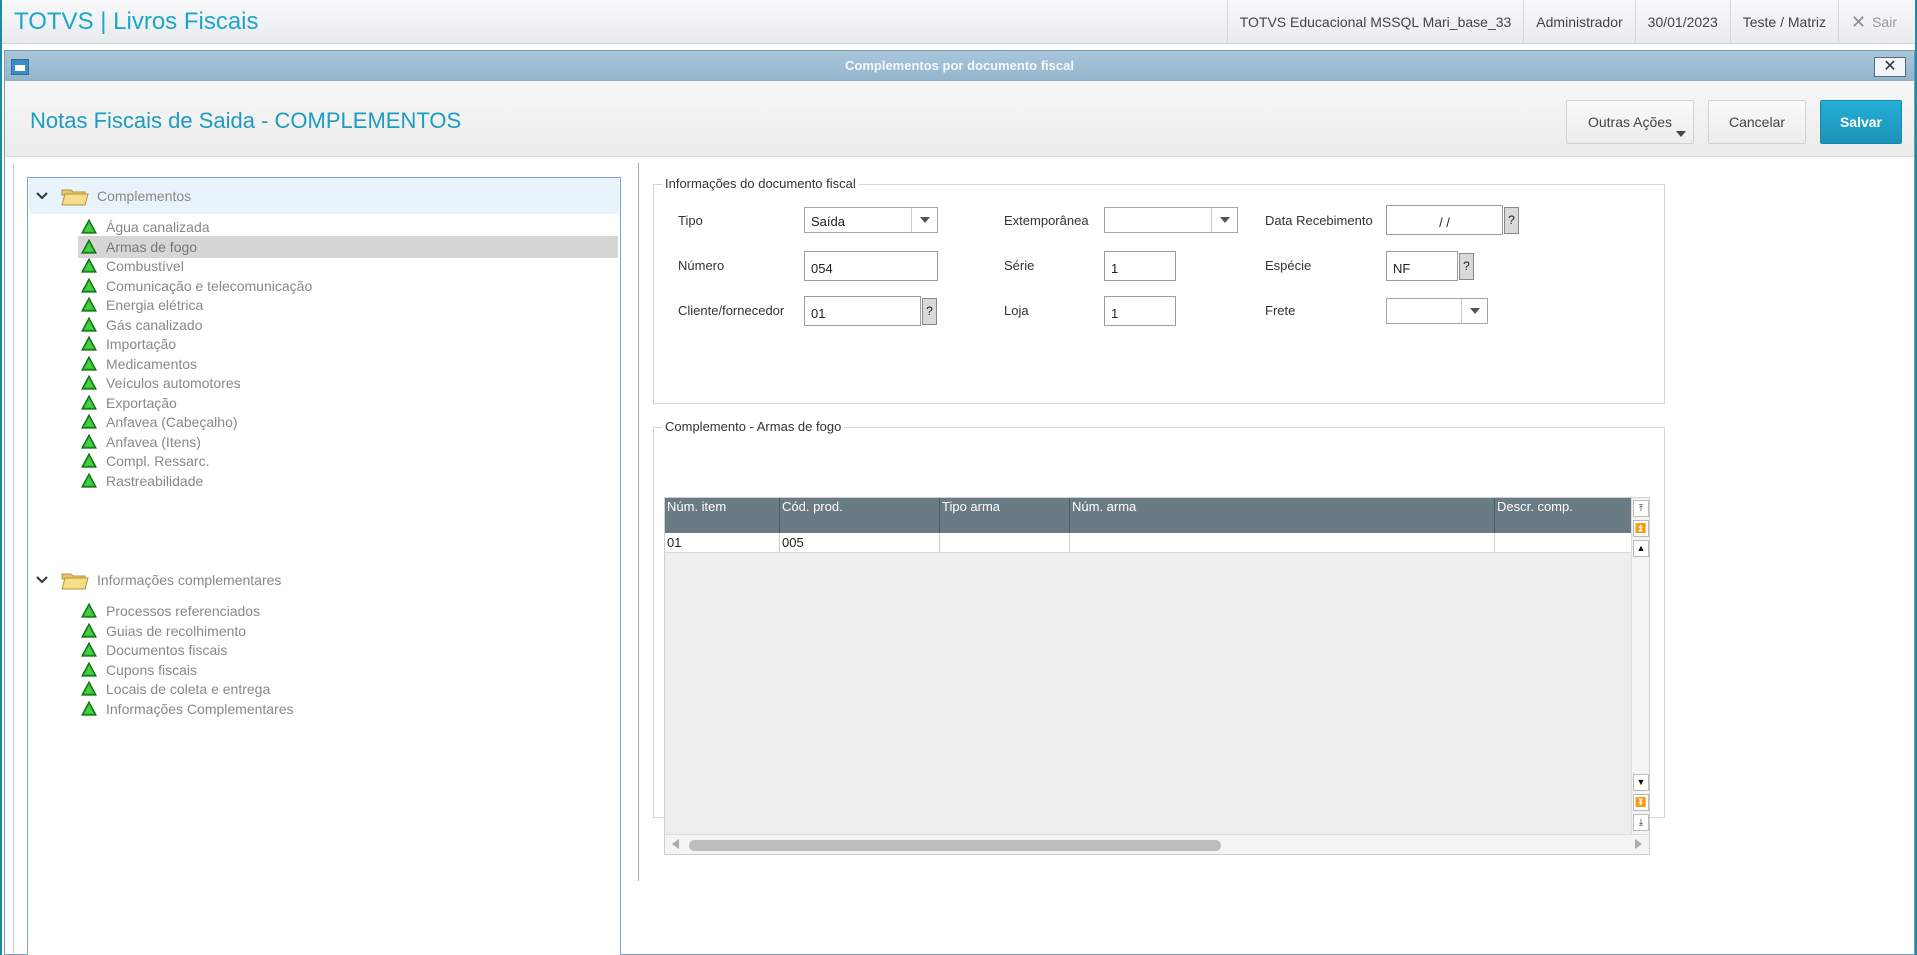 Image resolution: width=1917 pixels, height=955 pixels. I want to click on tree-item-label: Anfavea (Cabeçalho), so click(172, 422).